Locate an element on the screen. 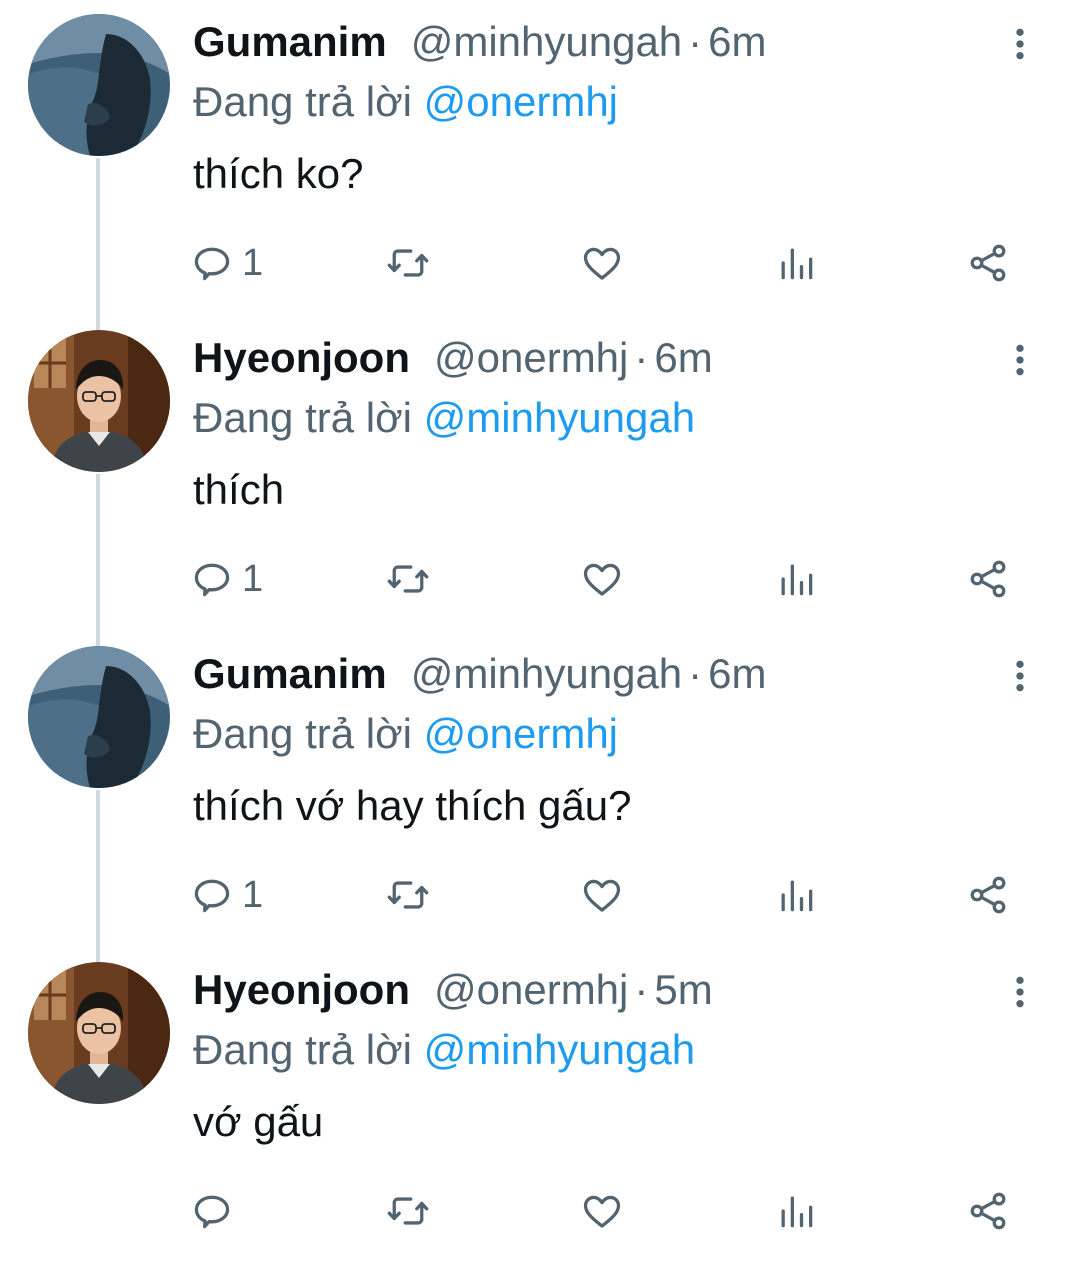 This screenshot has height=1264, width=1080. tweet-header: Hyeonjoon @onermhj · 5m is located at coordinates (453, 992).